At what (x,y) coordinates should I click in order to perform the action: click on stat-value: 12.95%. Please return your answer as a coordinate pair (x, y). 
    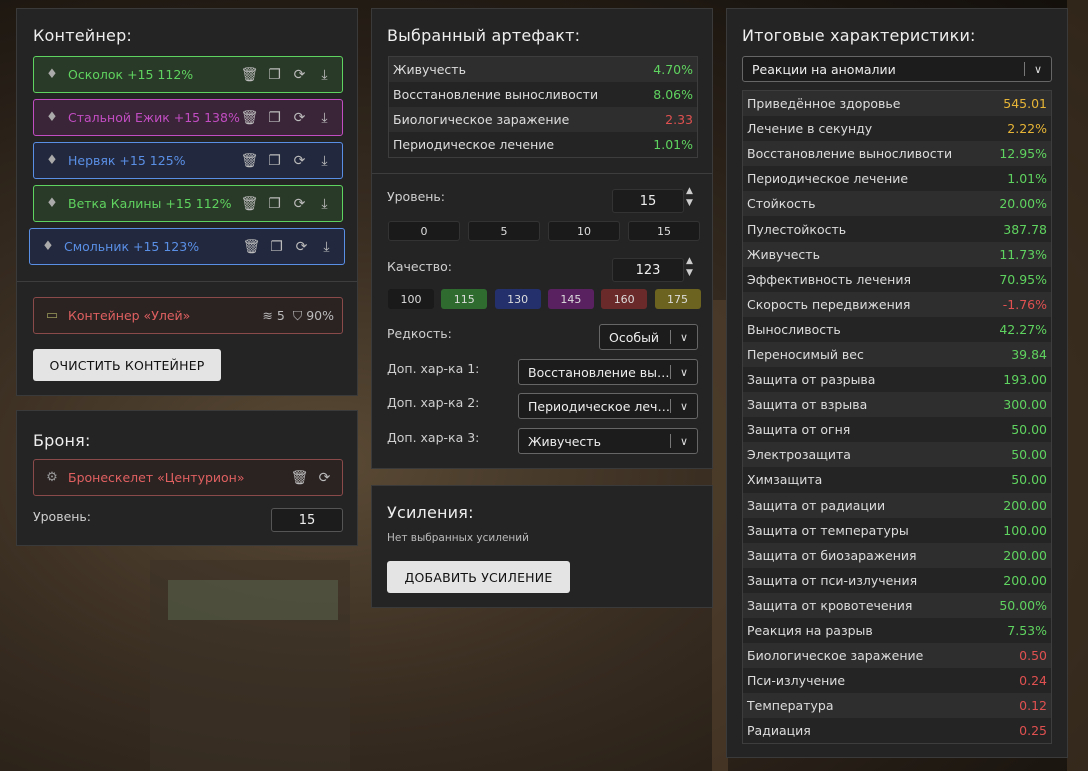
    Looking at the image, I should click on (1023, 154).